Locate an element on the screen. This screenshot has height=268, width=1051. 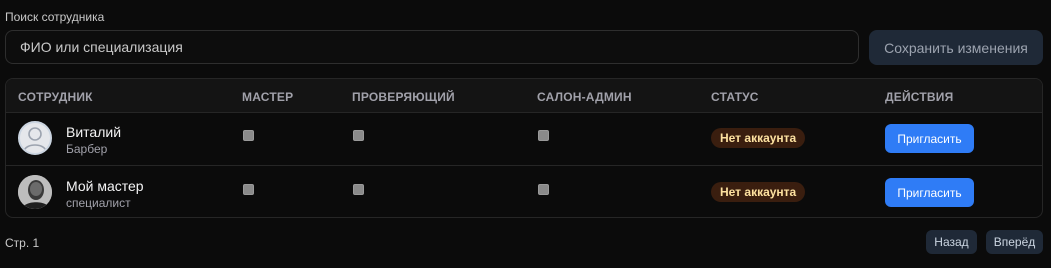
prev-page-button: Назад is located at coordinates (951, 242).